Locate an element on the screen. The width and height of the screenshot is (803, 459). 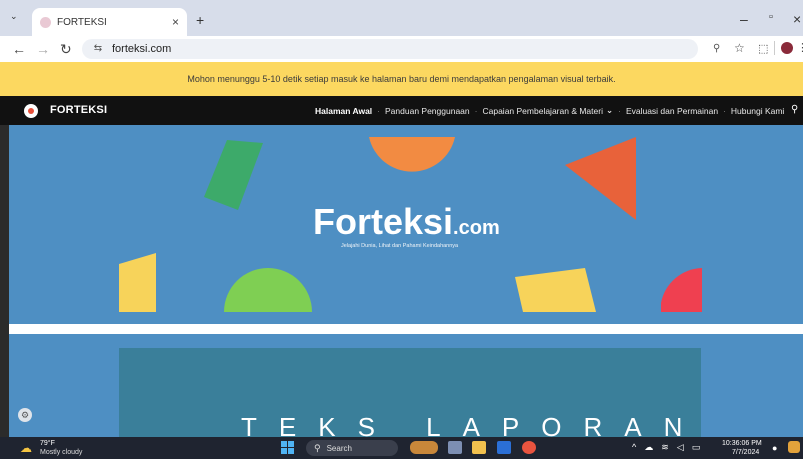
nav-item-capaian: Capaian Pembelajaran & Materi is located at coordinates (542, 111).